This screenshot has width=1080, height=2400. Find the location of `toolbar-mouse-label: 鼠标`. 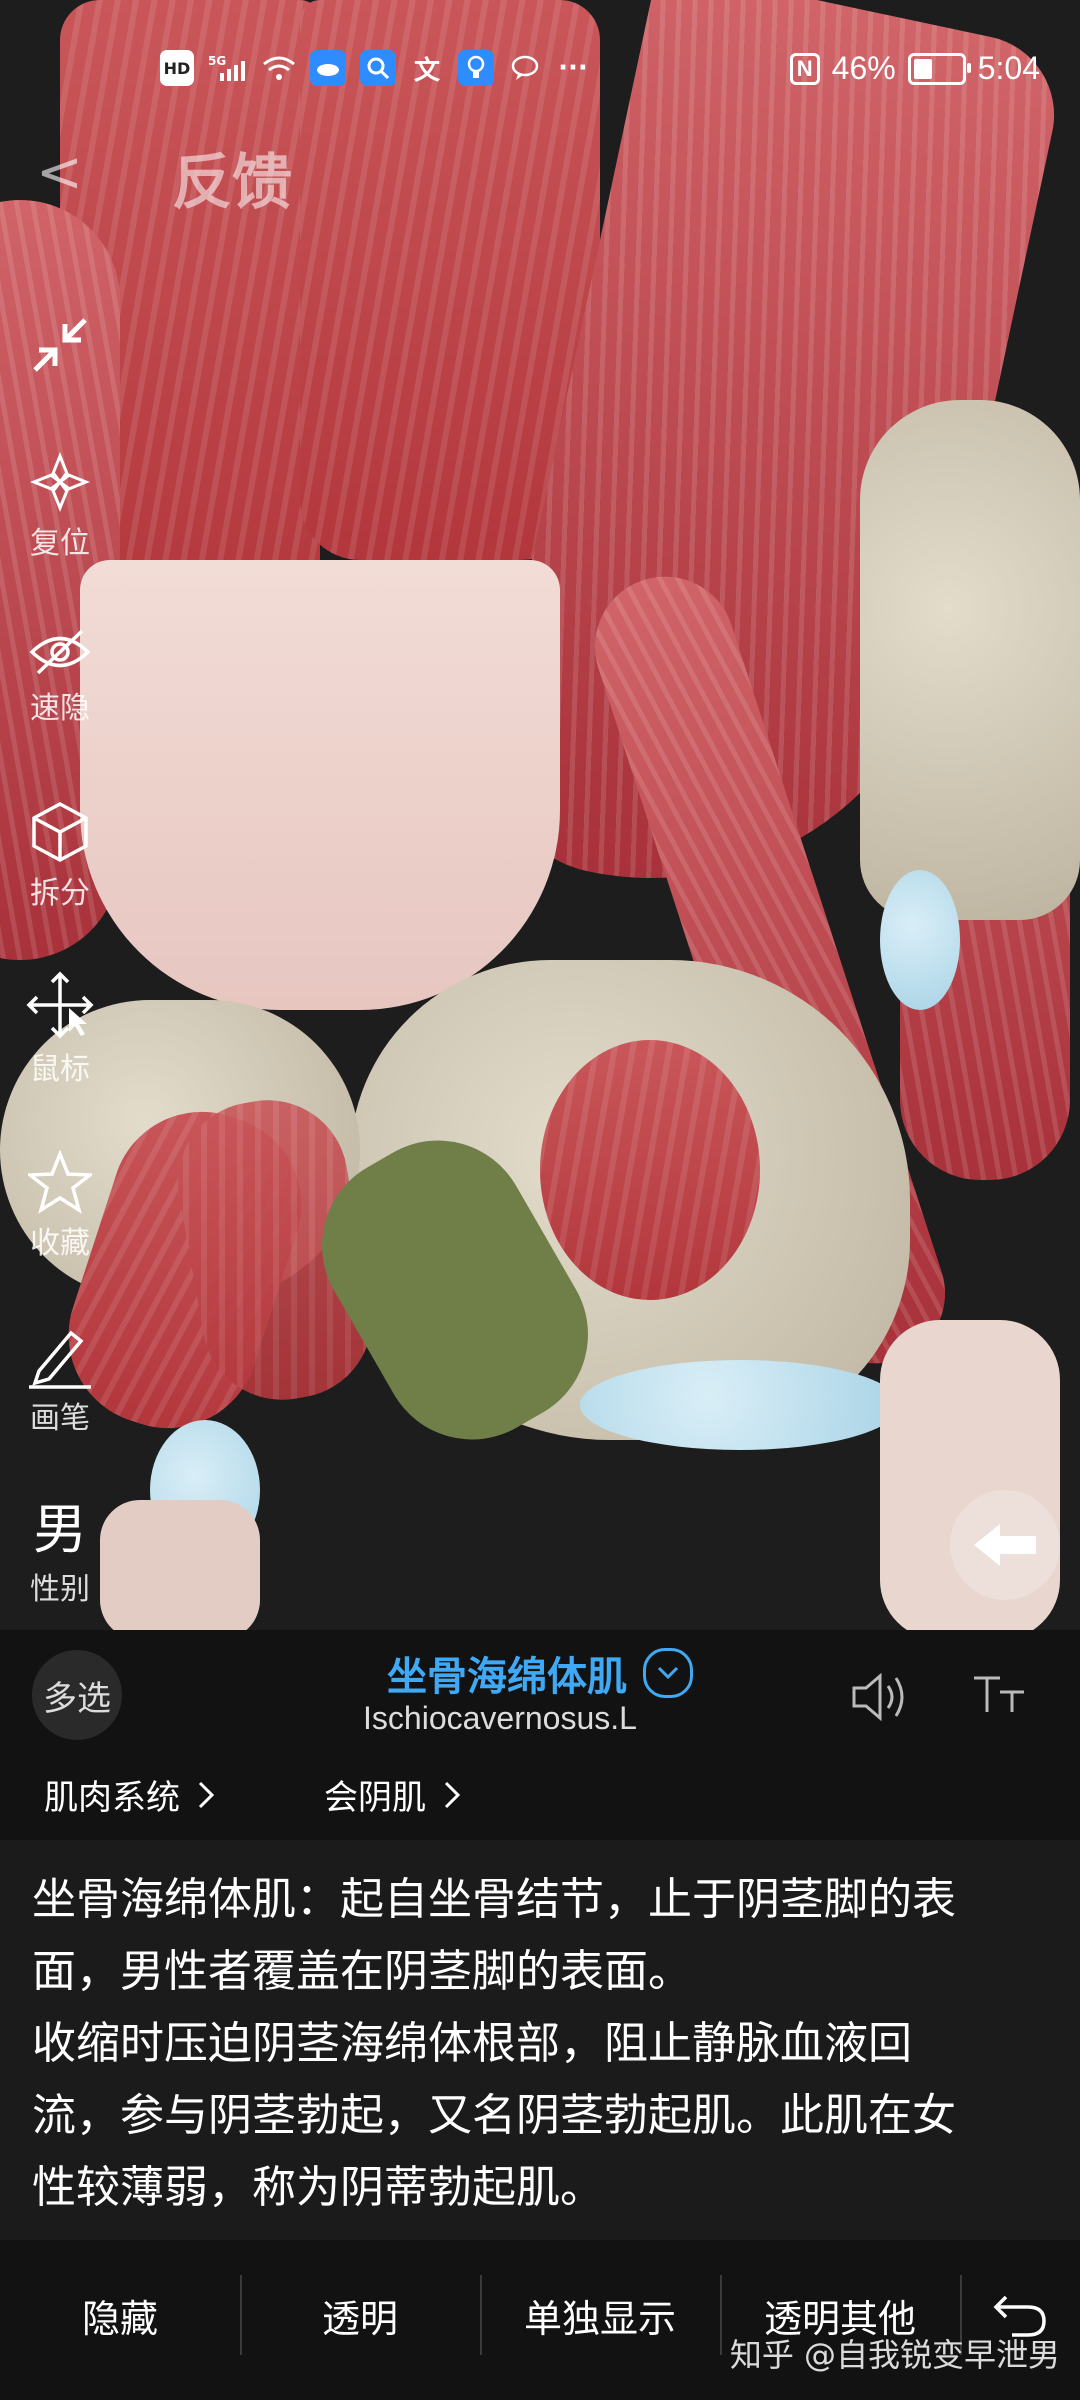

toolbar-mouse-label: 鼠标 is located at coordinates (60, 1069).